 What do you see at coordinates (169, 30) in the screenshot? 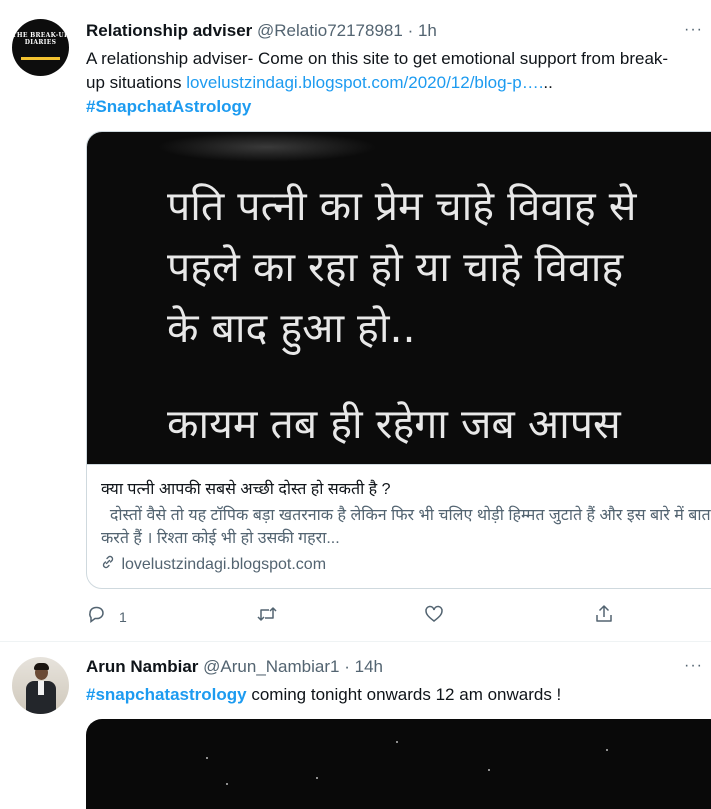
I see `display-name: Relationship adviser` at bounding box center [169, 30].